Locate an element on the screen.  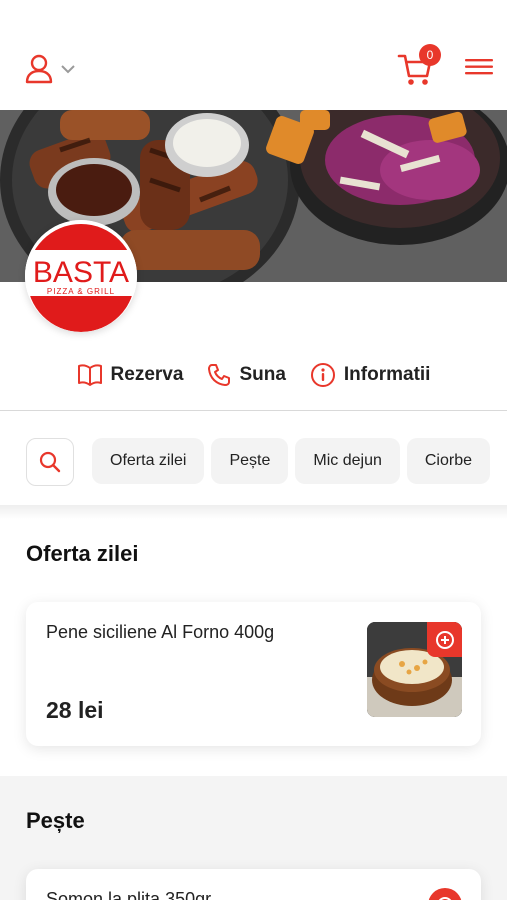
reserve-button: Rezerva is located at coordinates (130, 375).